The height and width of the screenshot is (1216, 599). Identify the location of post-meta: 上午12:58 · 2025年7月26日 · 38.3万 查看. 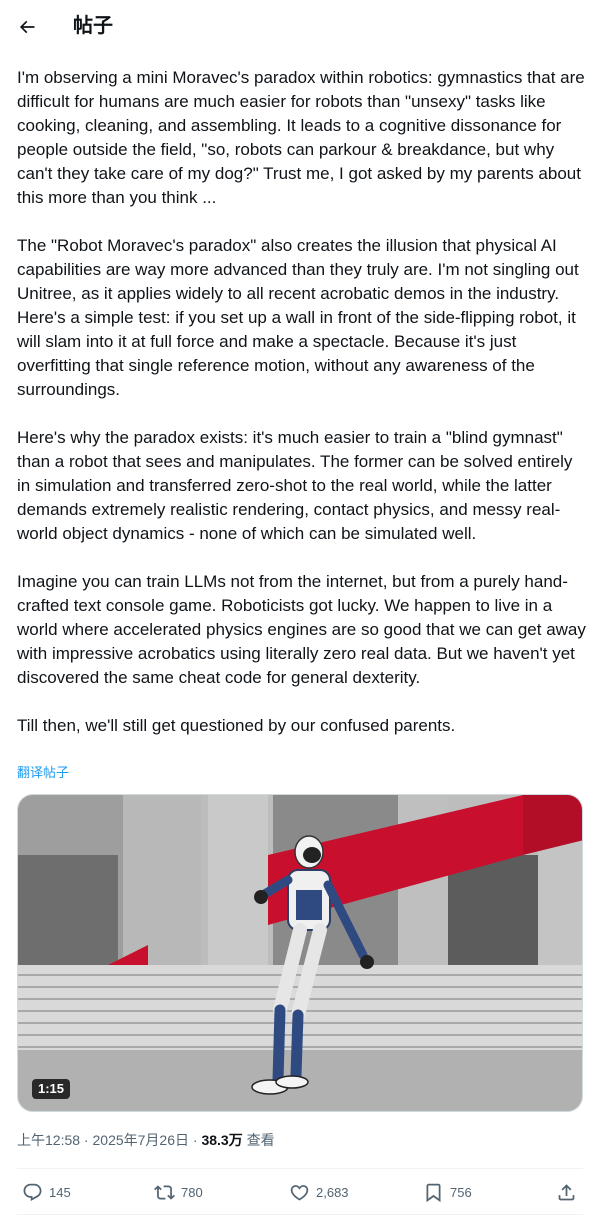
(146, 1140).